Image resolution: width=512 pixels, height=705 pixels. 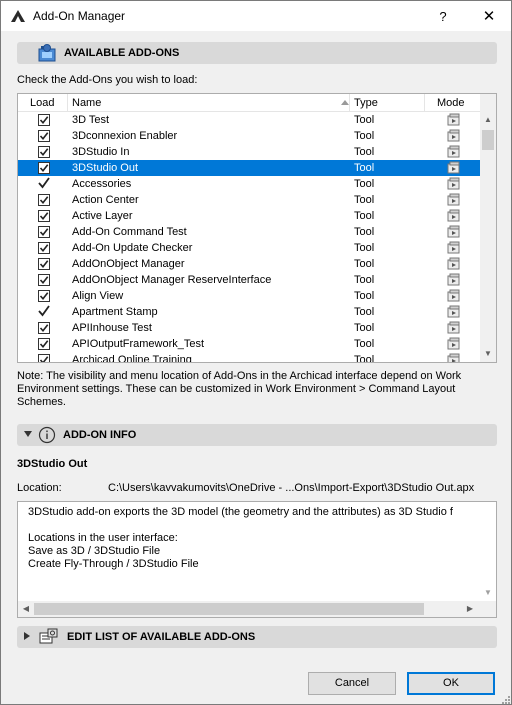 I want to click on description-line: Save as 3D / 3DStudio File, so click(x=94, y=551).